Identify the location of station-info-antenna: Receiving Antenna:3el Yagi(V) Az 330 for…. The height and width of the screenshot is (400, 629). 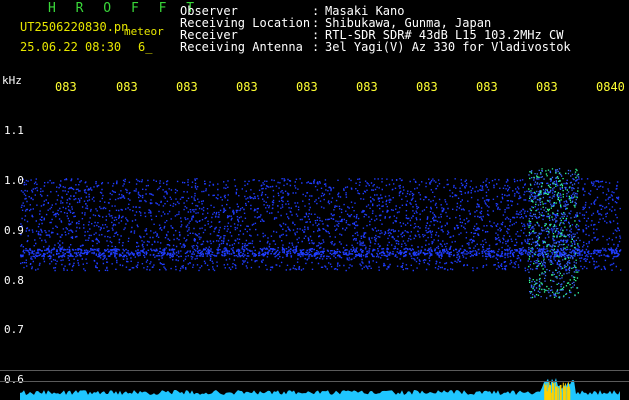
(375, 47).